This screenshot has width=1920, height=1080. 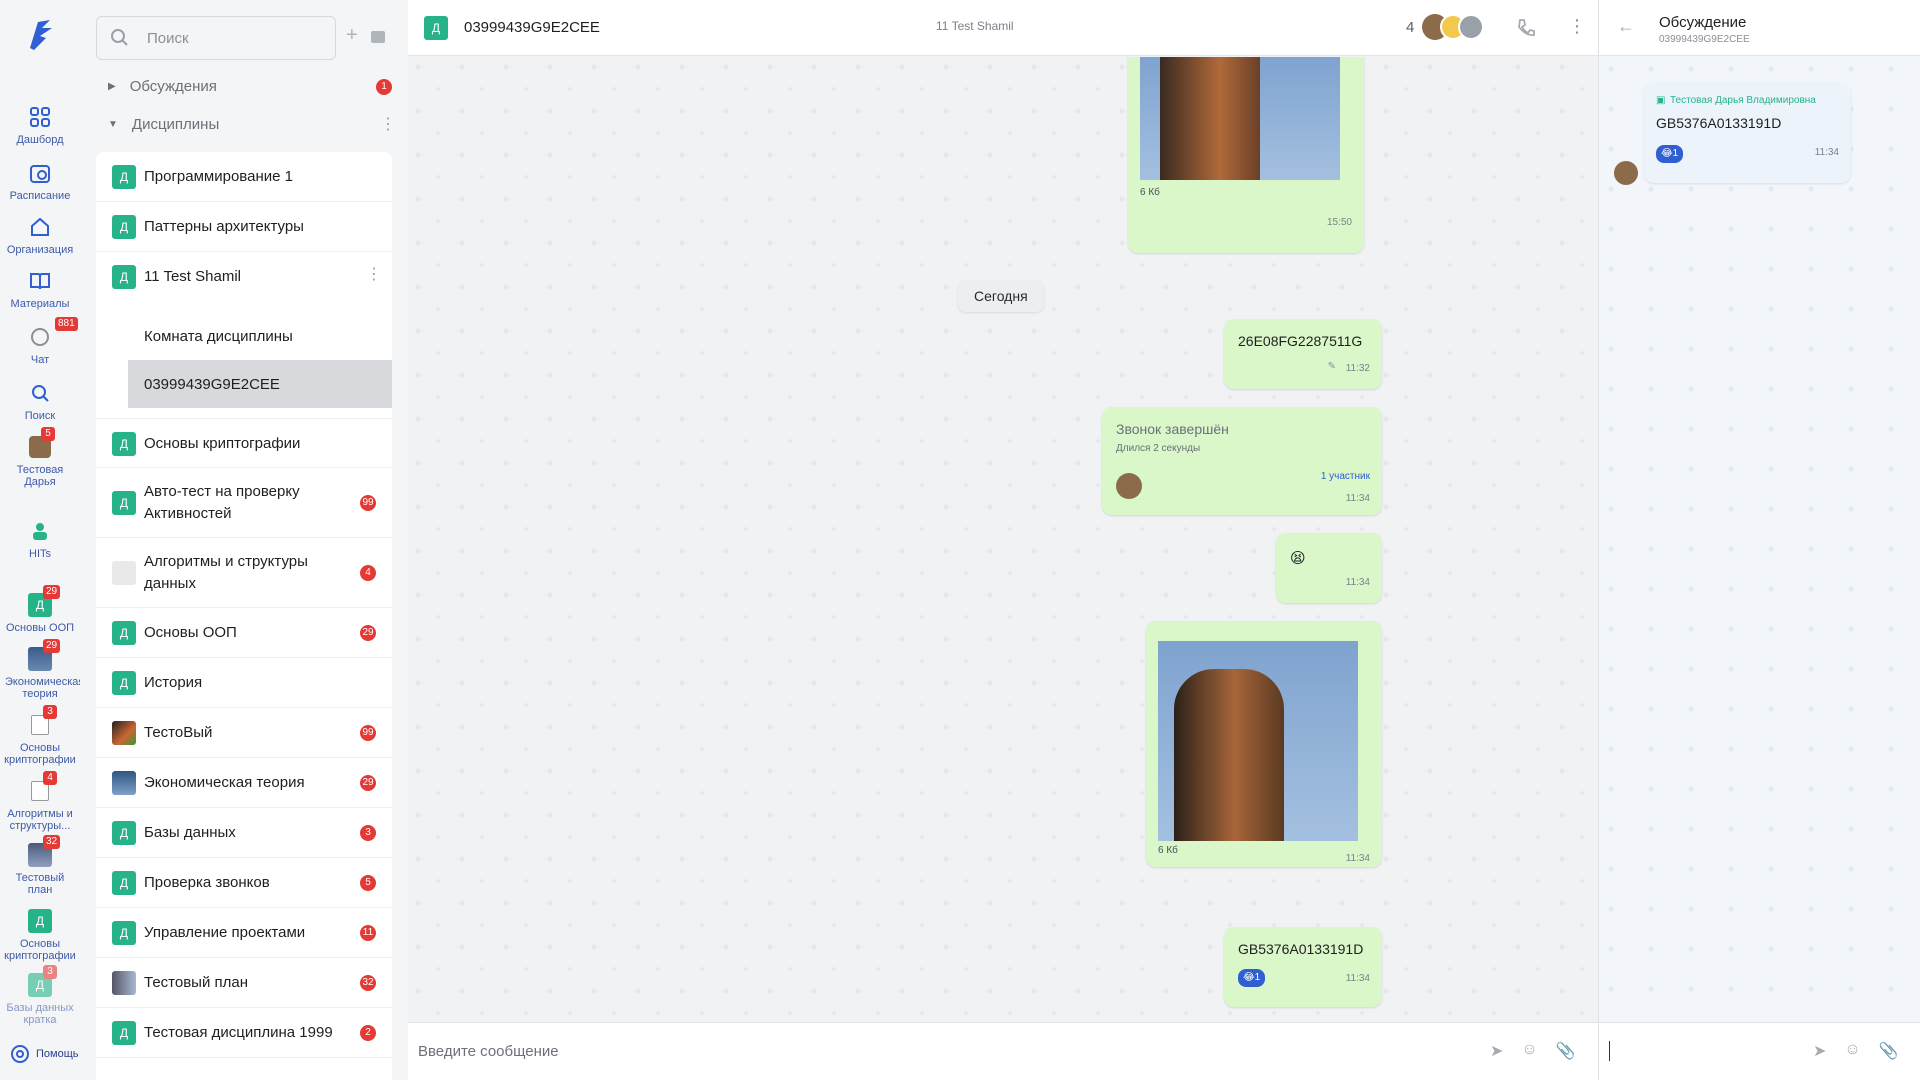 I want to click on nav-dashboard: Дашборд, so click(x=40, y=125).